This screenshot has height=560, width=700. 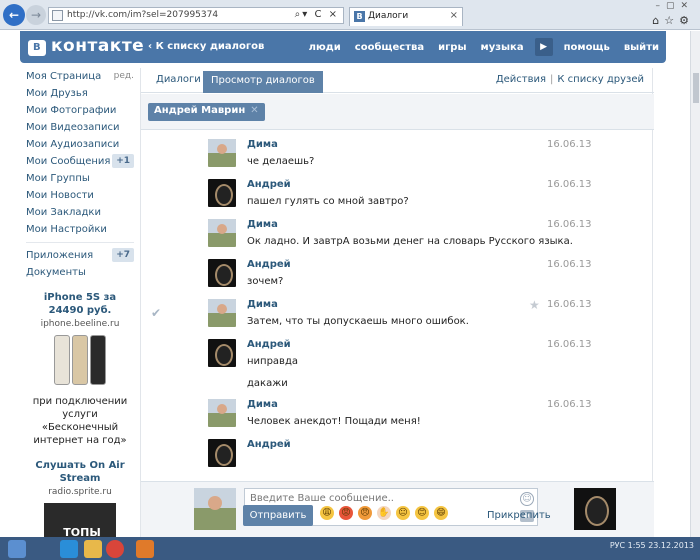 What do you see at coordinates (69, 549) in the screenshot?
I see `ie-taskbar-icon` at bounding box center [69, 549].